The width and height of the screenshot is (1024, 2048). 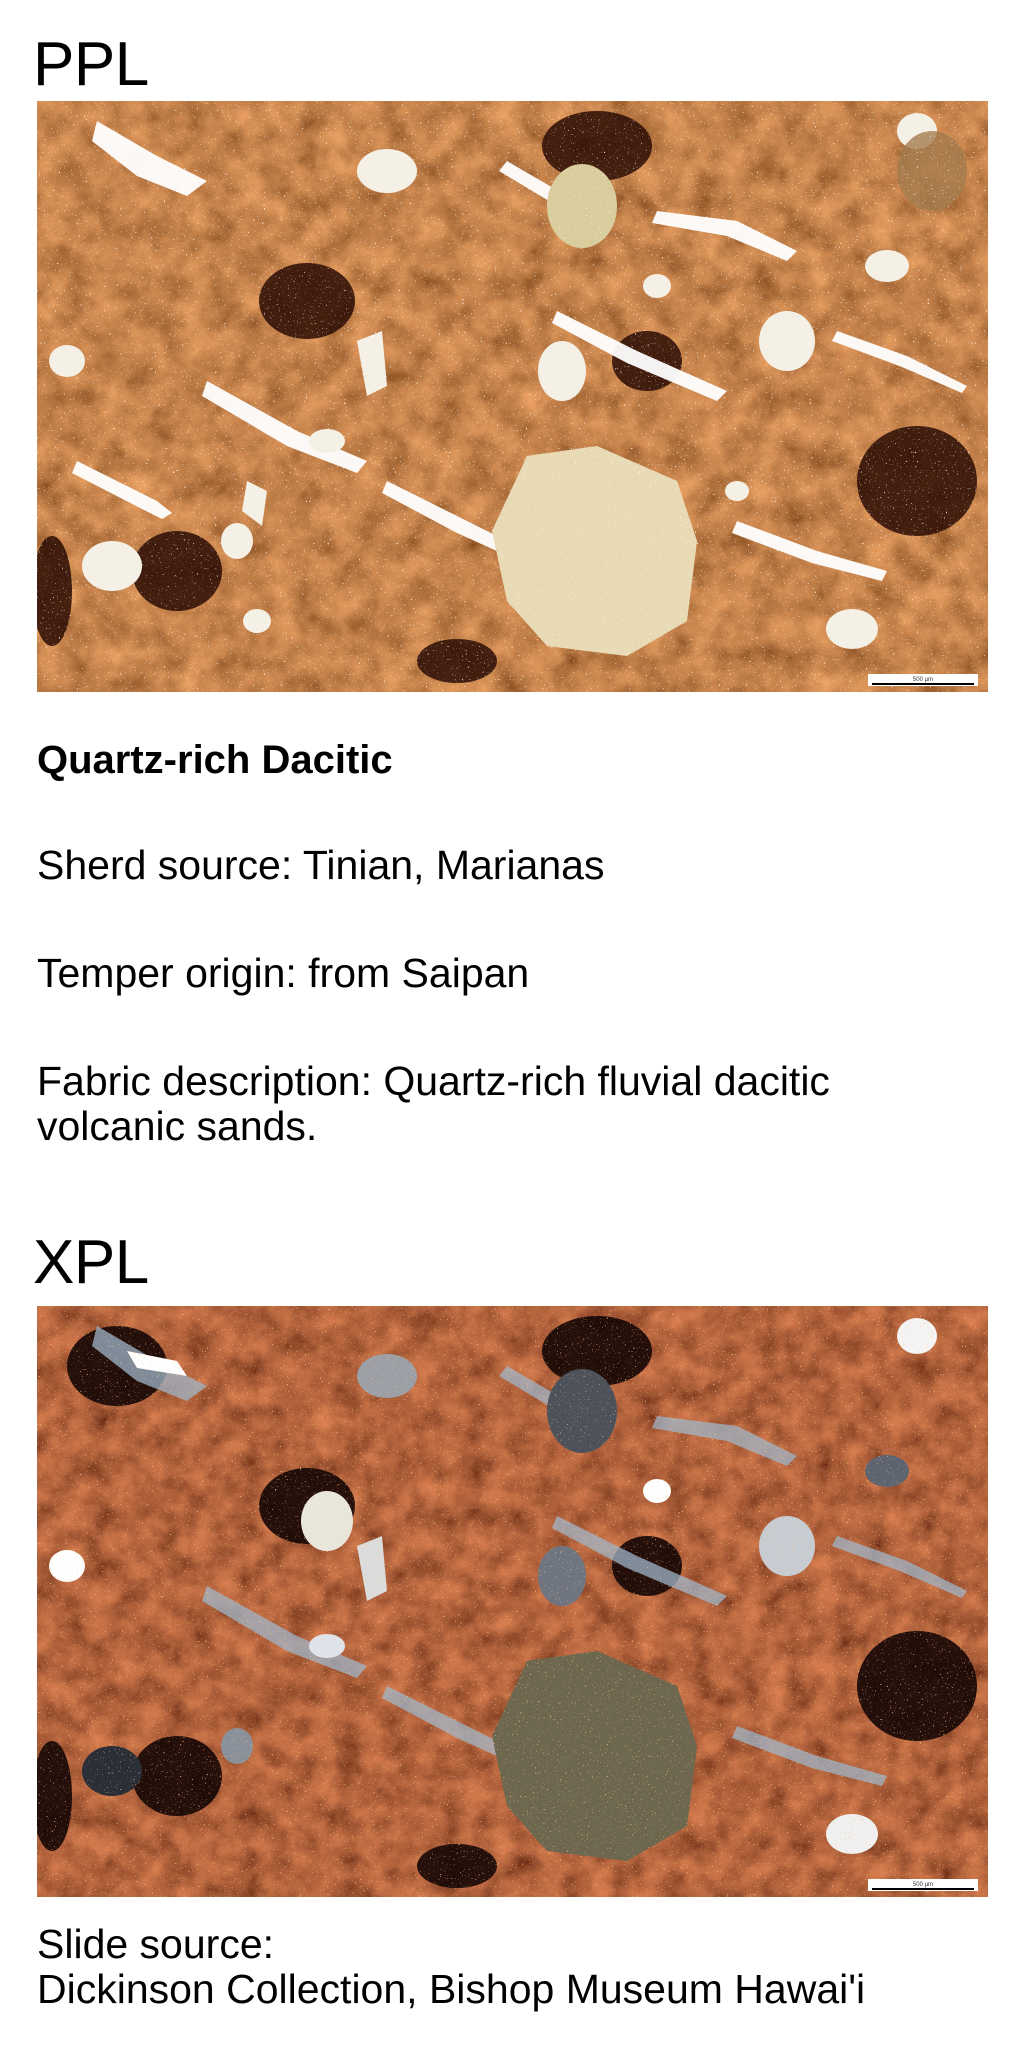 I want to click on xpl-heading: XPL, so click(x=91, y=1262).